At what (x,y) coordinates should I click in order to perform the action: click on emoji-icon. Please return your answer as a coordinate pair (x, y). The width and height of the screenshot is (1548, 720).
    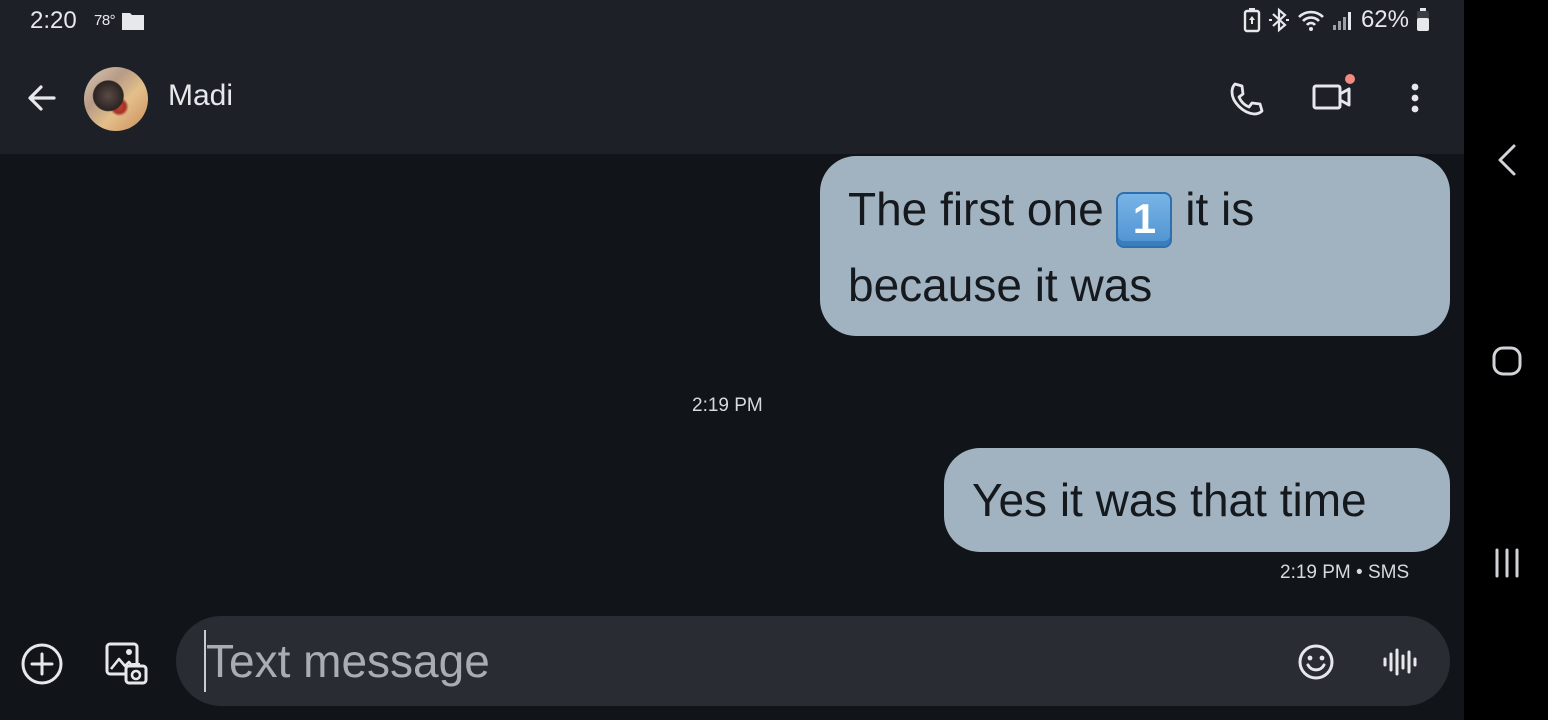
    Looking at the image, I should click on (1316, 662).